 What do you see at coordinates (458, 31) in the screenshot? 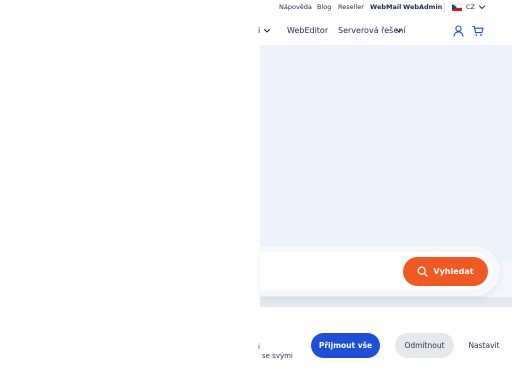
I see `user-icon` at bounding box center [458, 31].